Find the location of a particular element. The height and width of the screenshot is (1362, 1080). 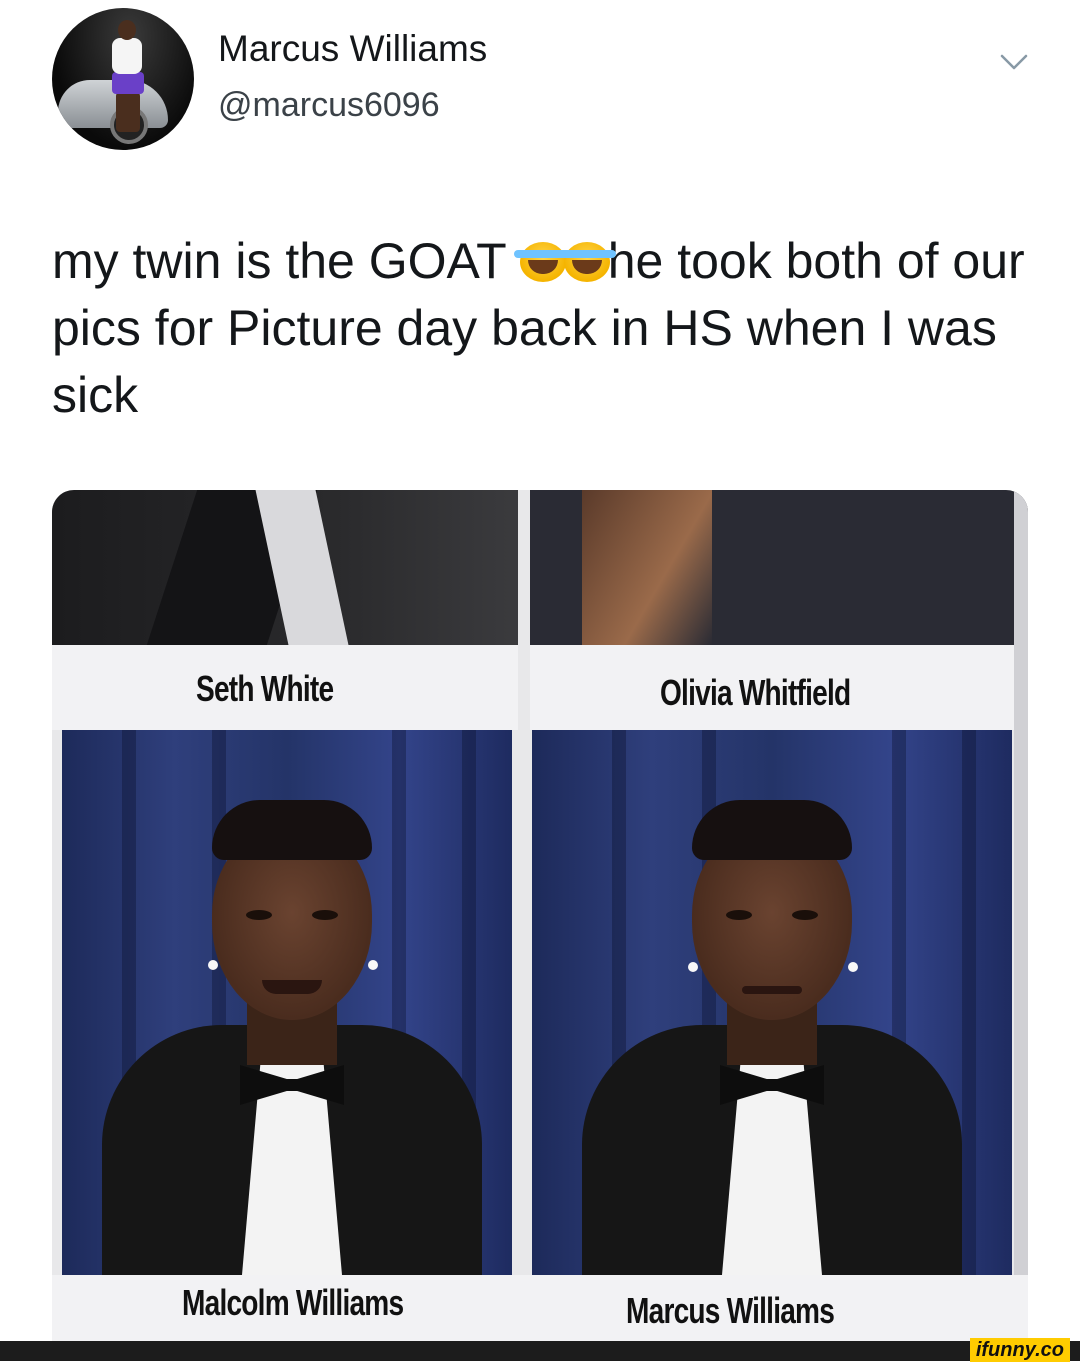

photo-divider is located at coordinates (524, 915).